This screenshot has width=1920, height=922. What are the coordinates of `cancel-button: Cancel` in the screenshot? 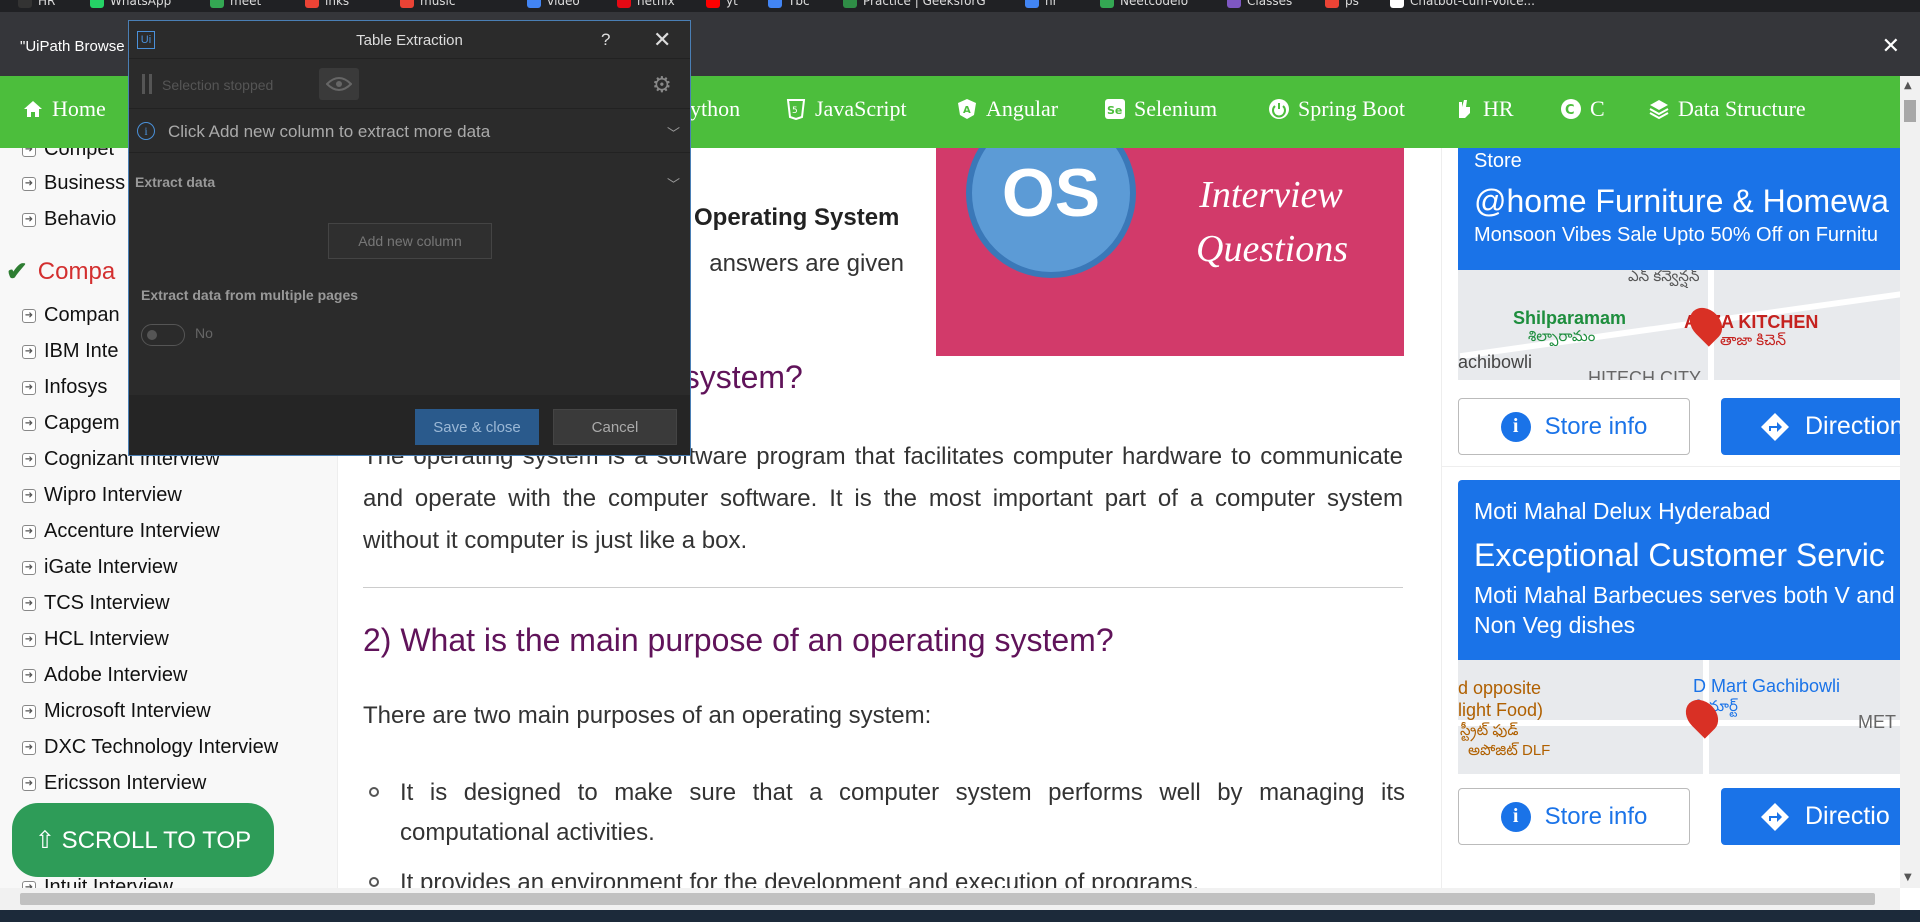 It's located at (615, 427).